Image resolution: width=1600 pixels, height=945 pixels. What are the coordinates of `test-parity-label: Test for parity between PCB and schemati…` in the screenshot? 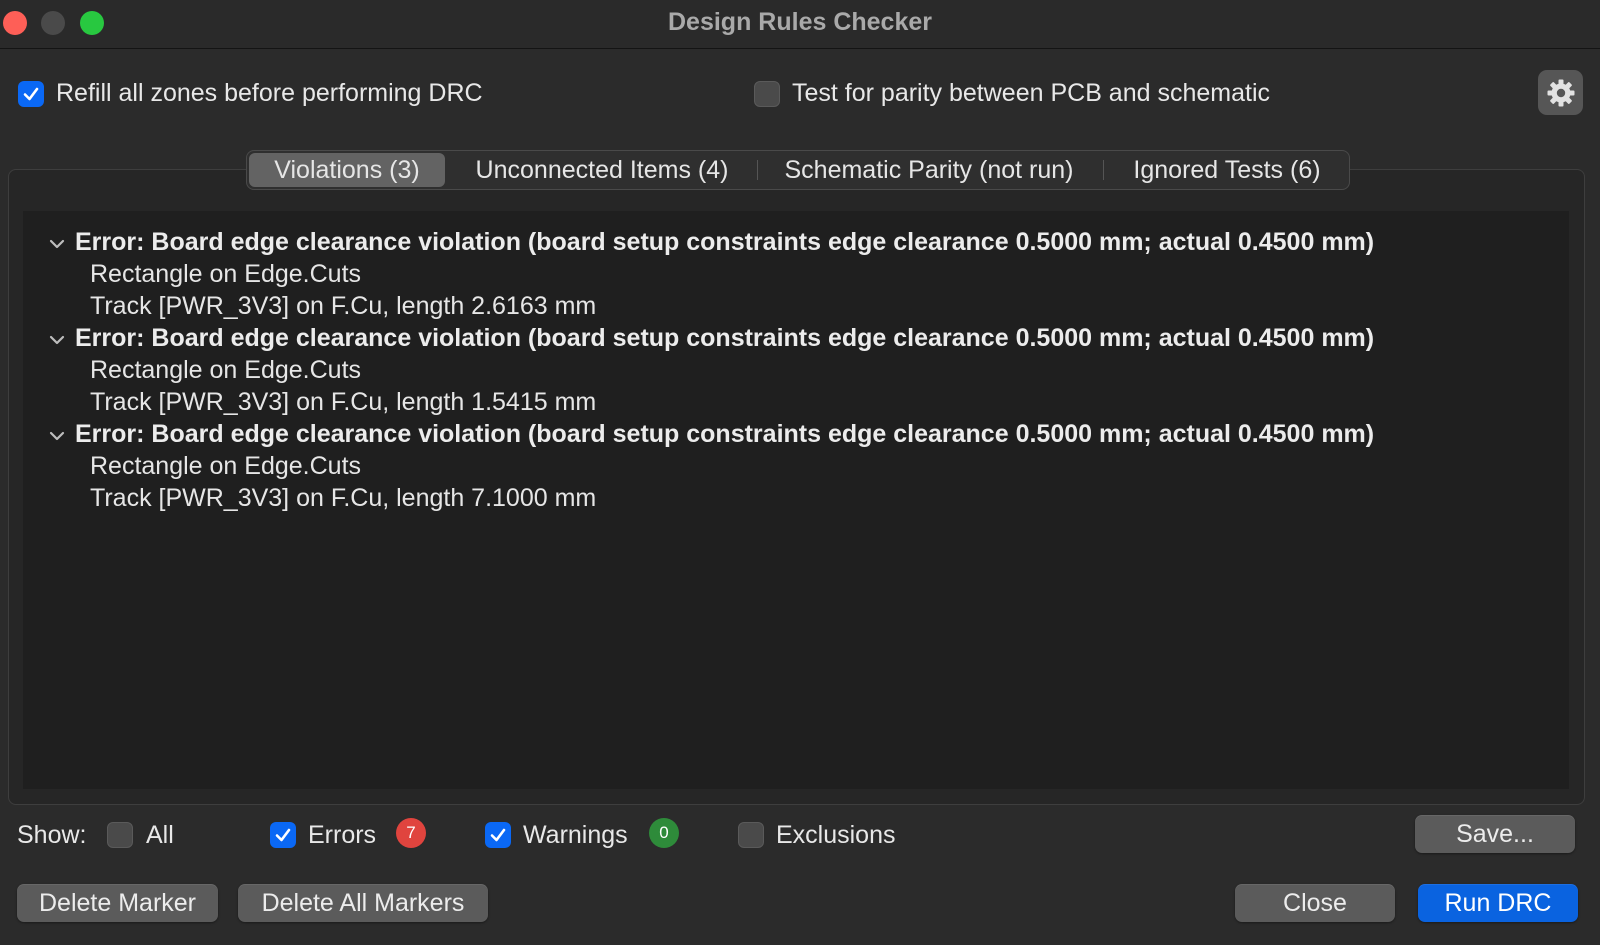 It's located at (1031, 93).